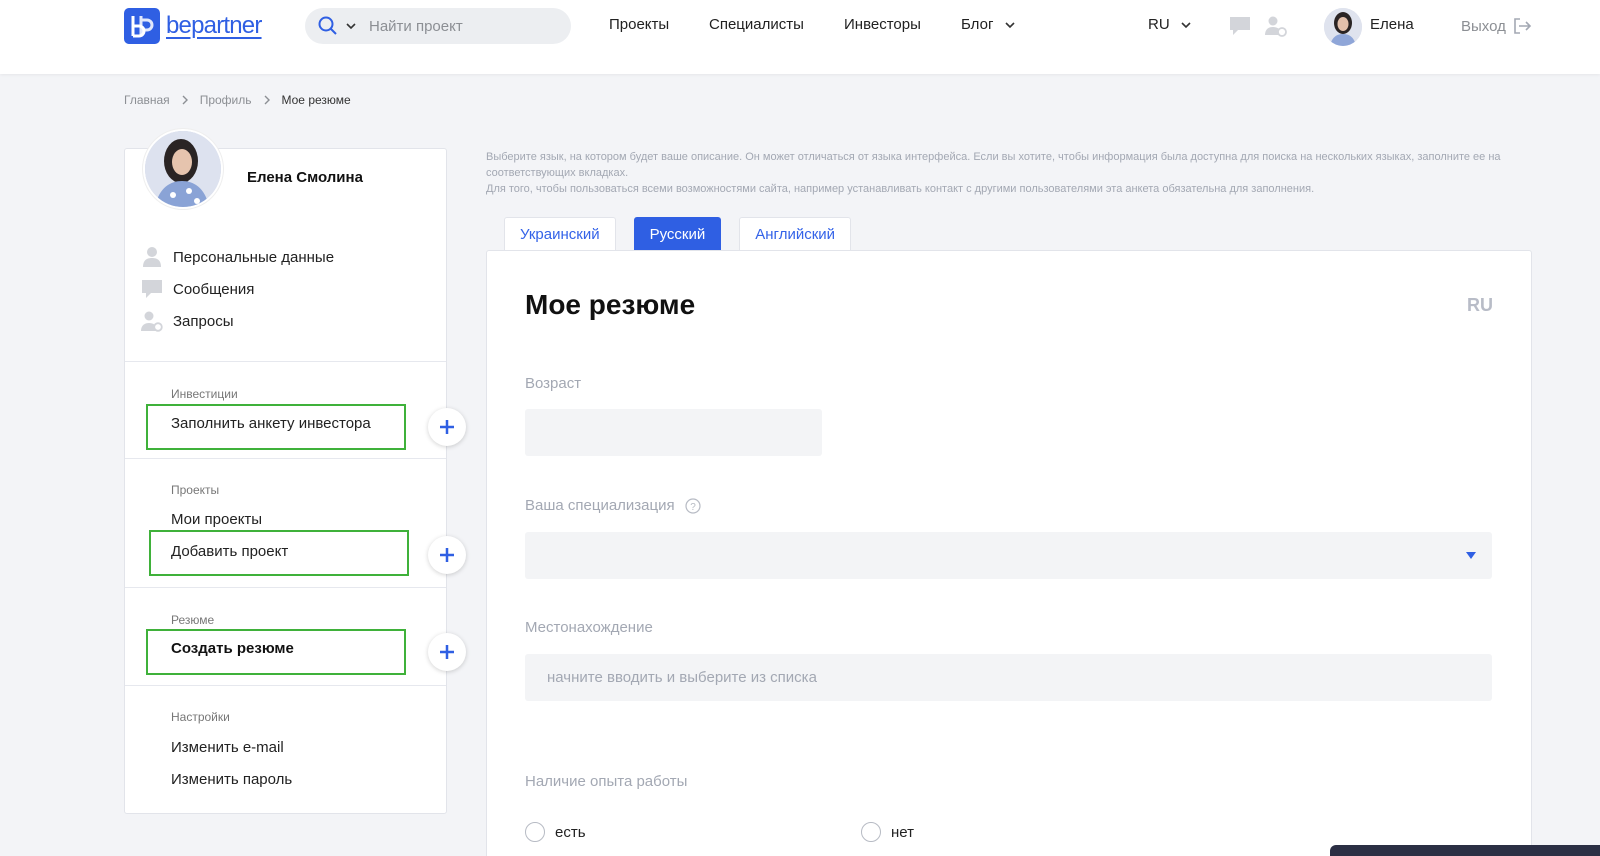  I want to click on age-label: Возраст, so click(553, 383).